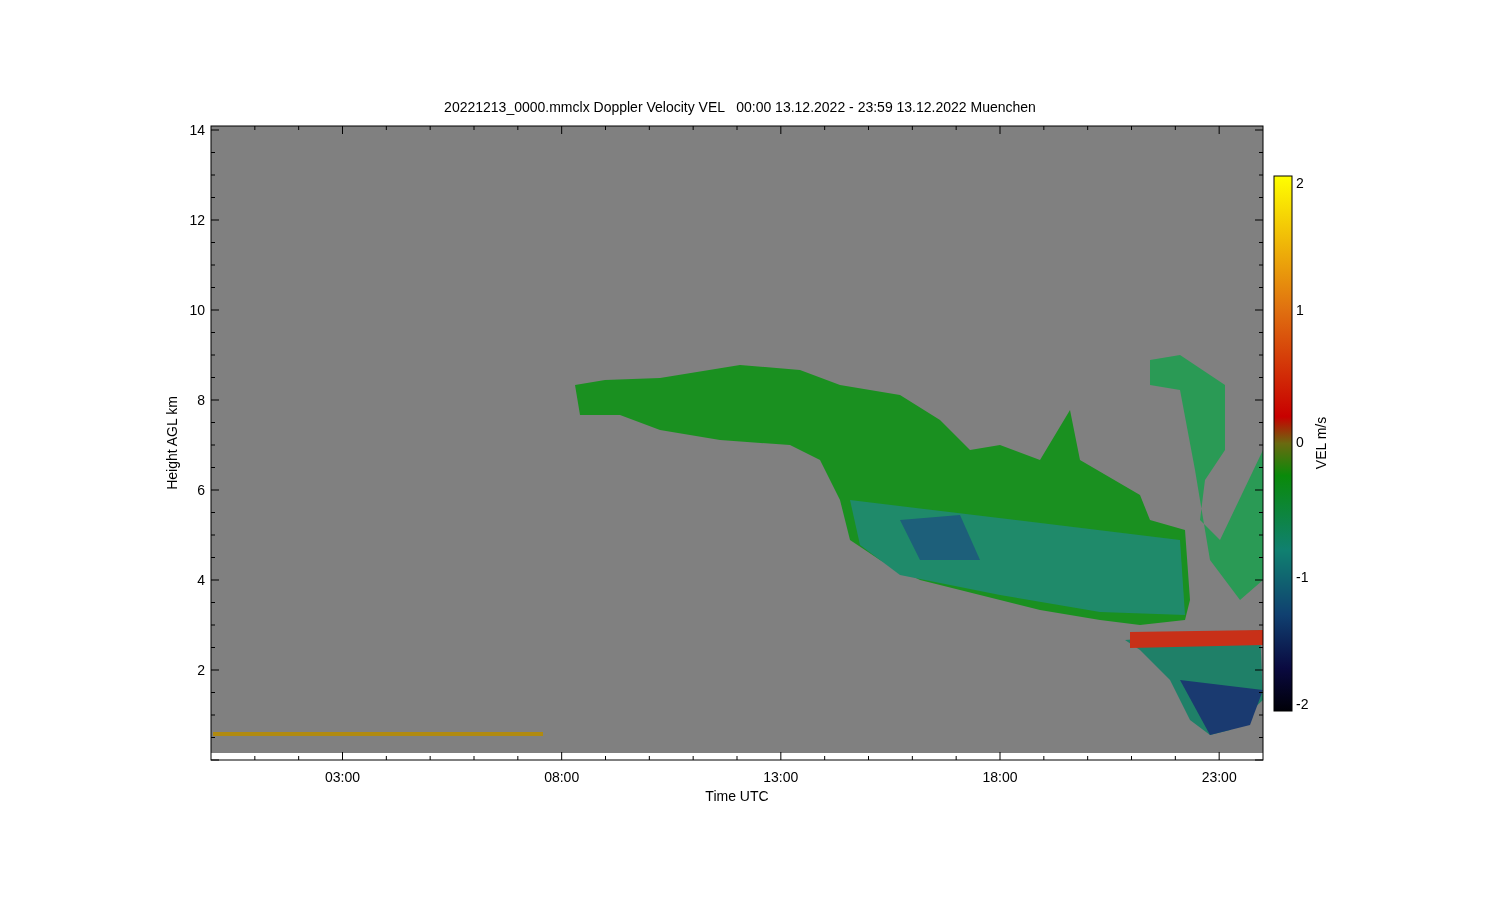 Image resolution: width=1500 pixels, height=900 pixels. I want to click on colorbar-label: VEL m/s, so click(1321, 443).